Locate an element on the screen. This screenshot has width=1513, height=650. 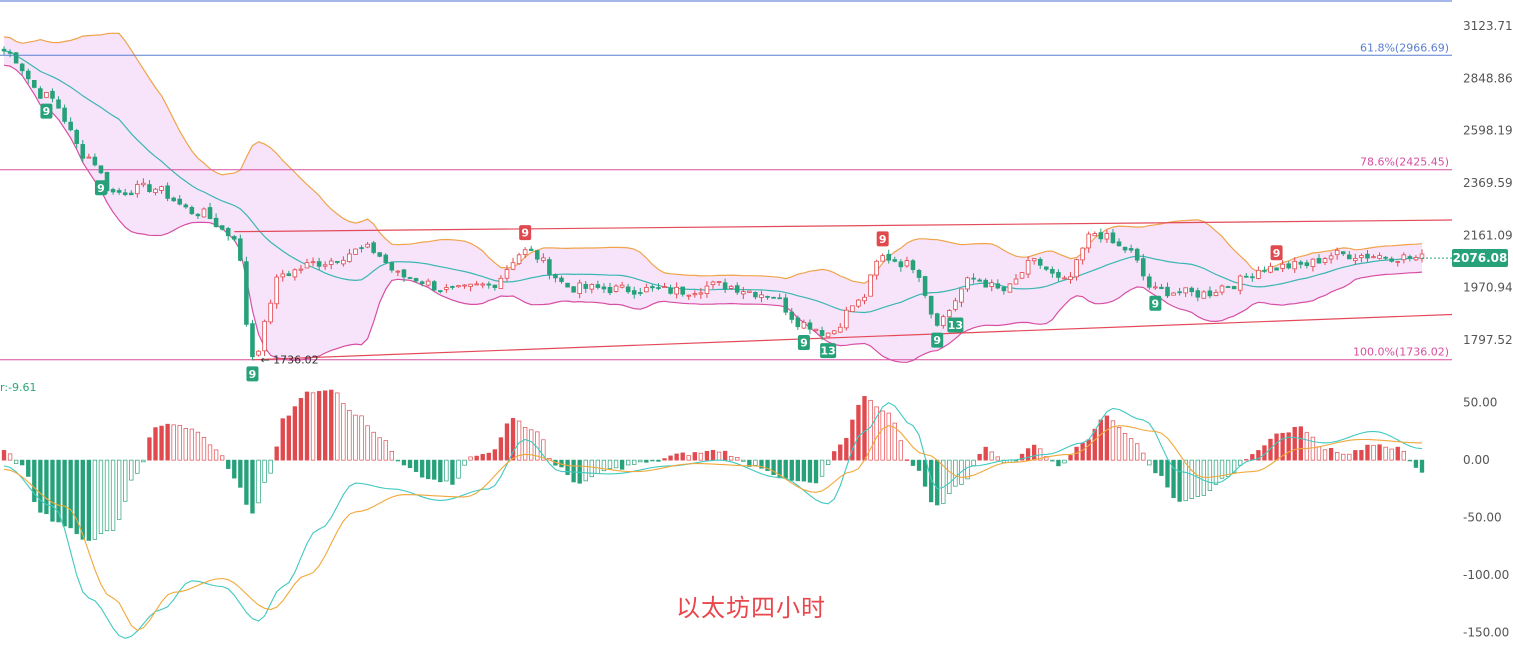
macd-axis-tick: 50.00 is located at coordinates (1480, 403).